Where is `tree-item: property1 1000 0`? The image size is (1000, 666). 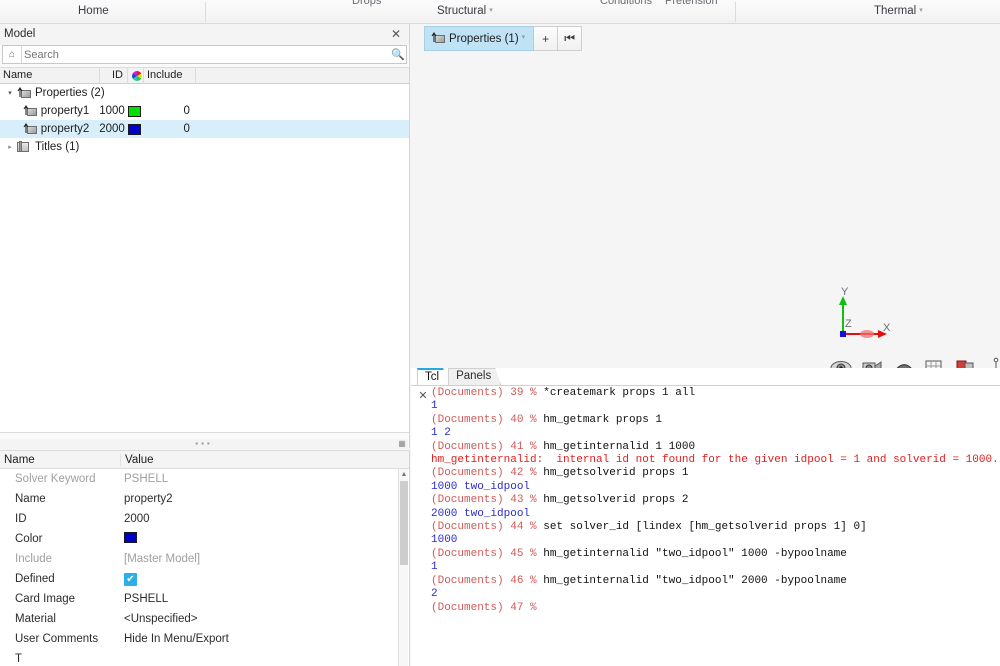
tree-item: property1 1000 0 is located at coordinates (204, 111).